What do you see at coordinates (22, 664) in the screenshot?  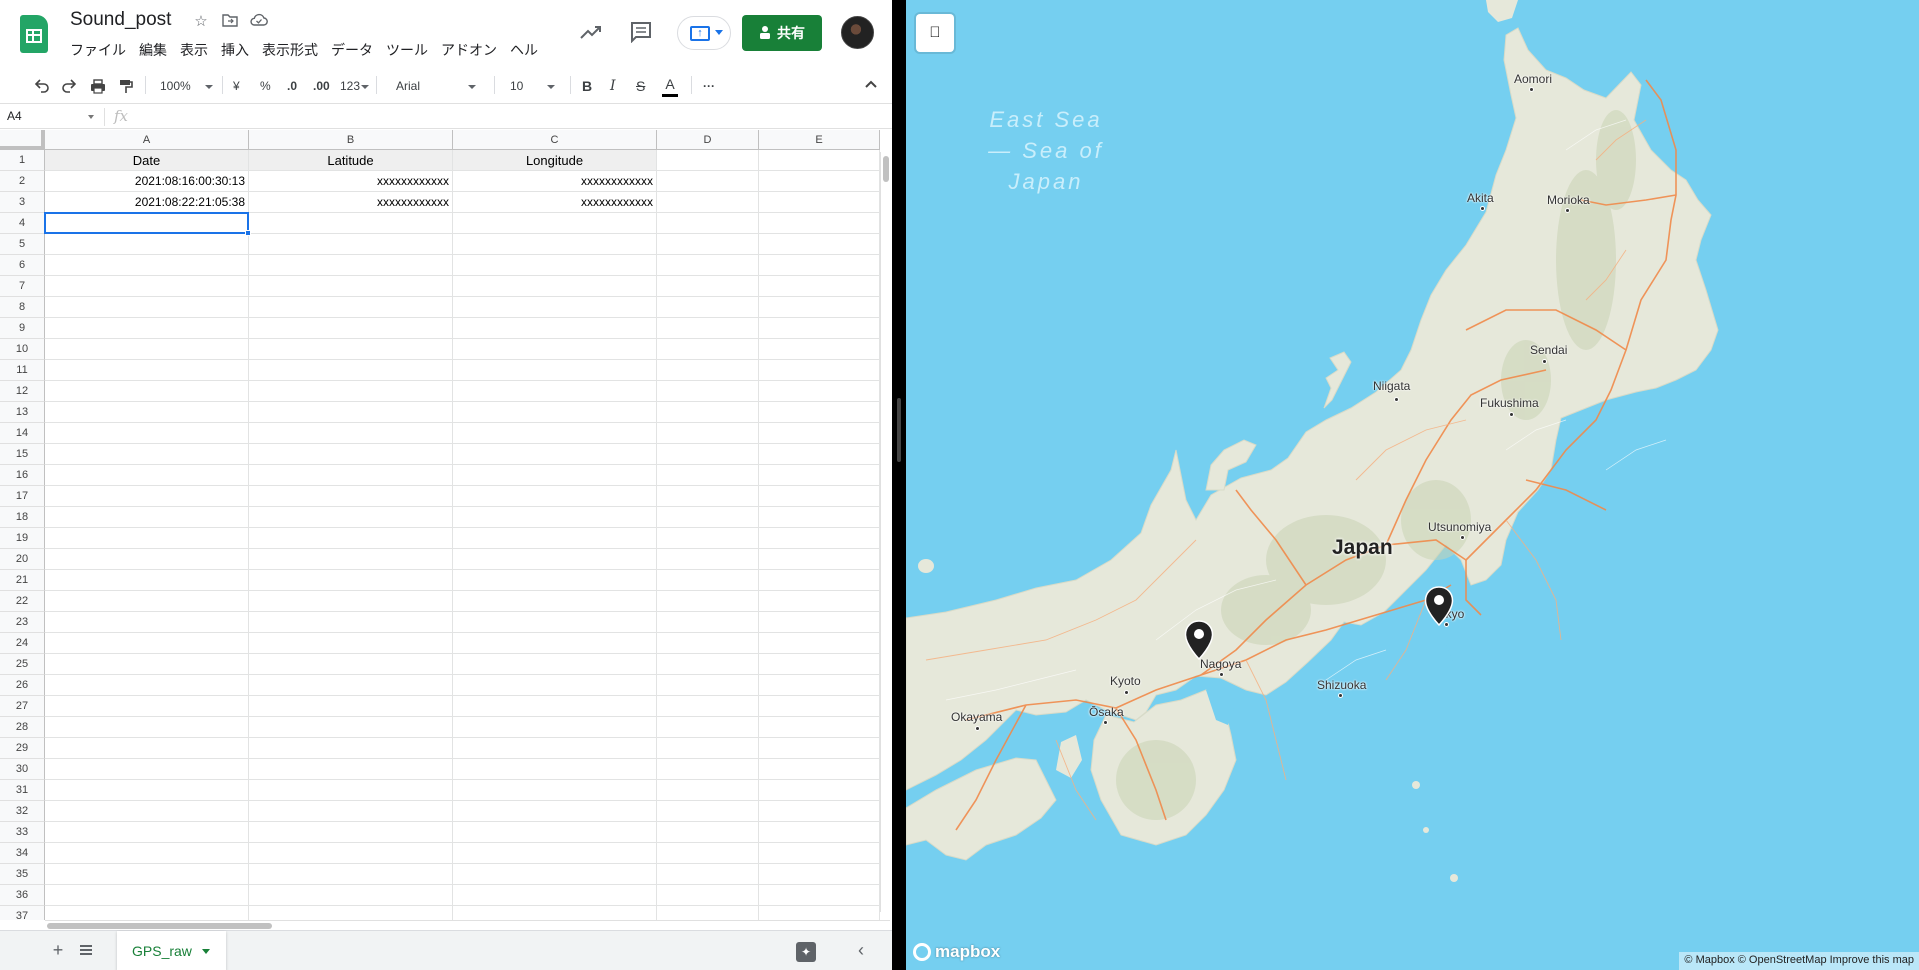 I see `row-header: 25` at bounding box center [22, 664].